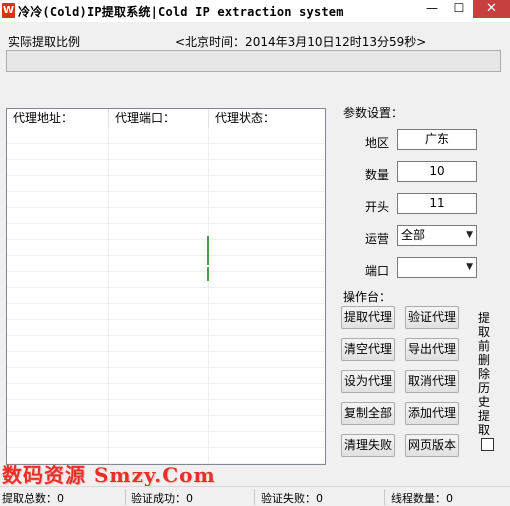  Describe the element at coordinates (432, 381) in the screenshot. I see `cancel-proxy-button: 取消代理` at that location.